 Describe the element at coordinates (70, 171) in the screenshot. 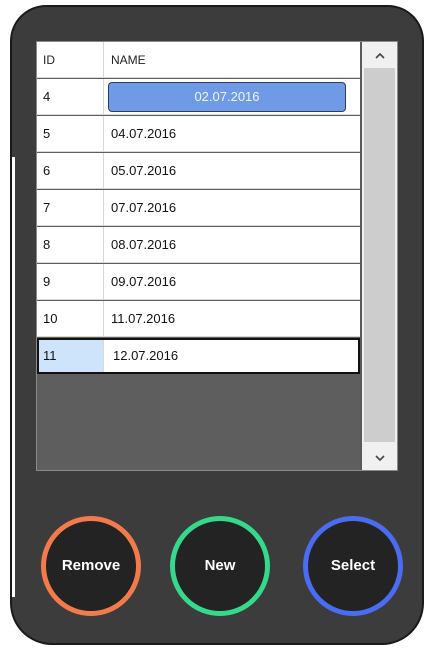

I see `cell-id: 6` at that location.